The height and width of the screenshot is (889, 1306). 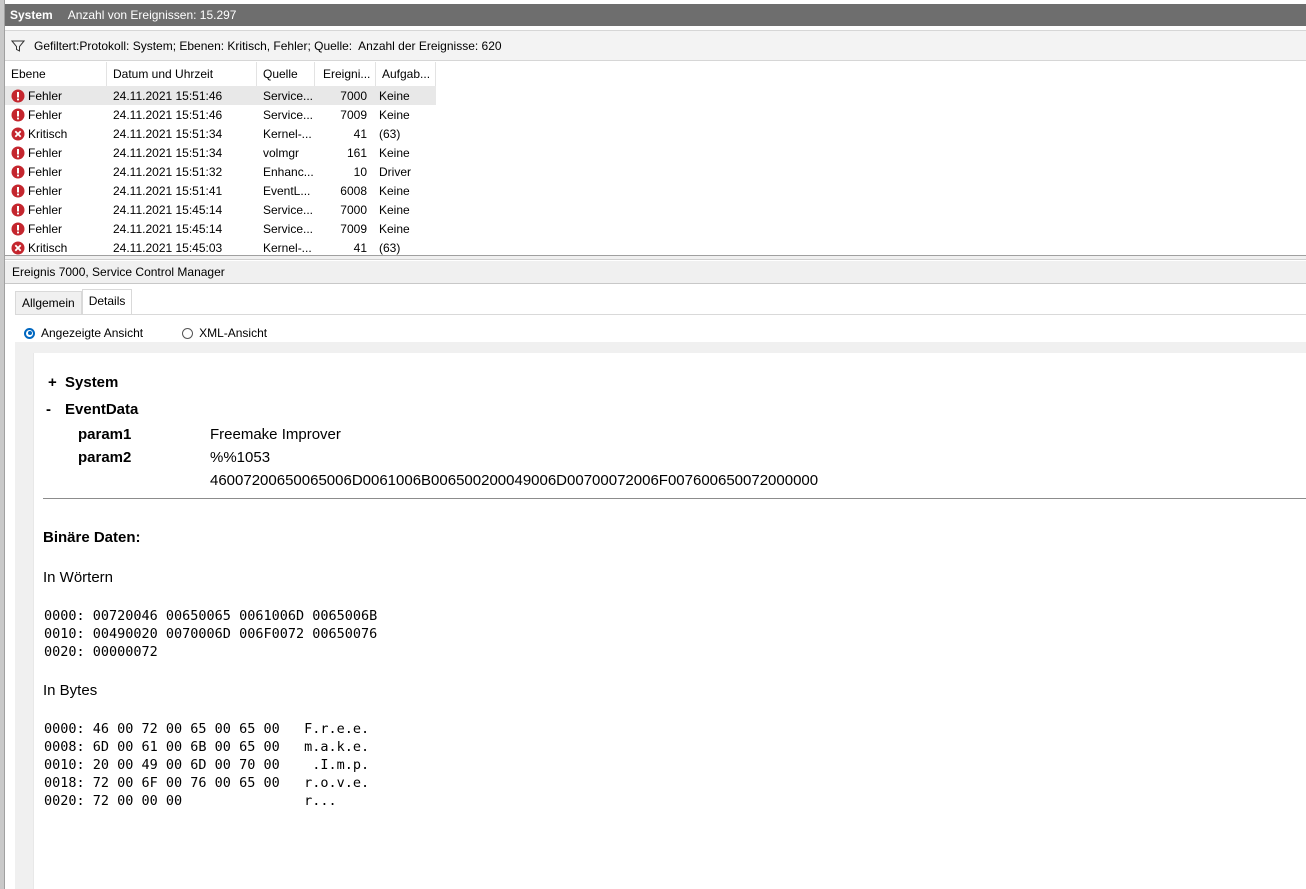 I want to click on radio-button, so click(x=188, y=333).